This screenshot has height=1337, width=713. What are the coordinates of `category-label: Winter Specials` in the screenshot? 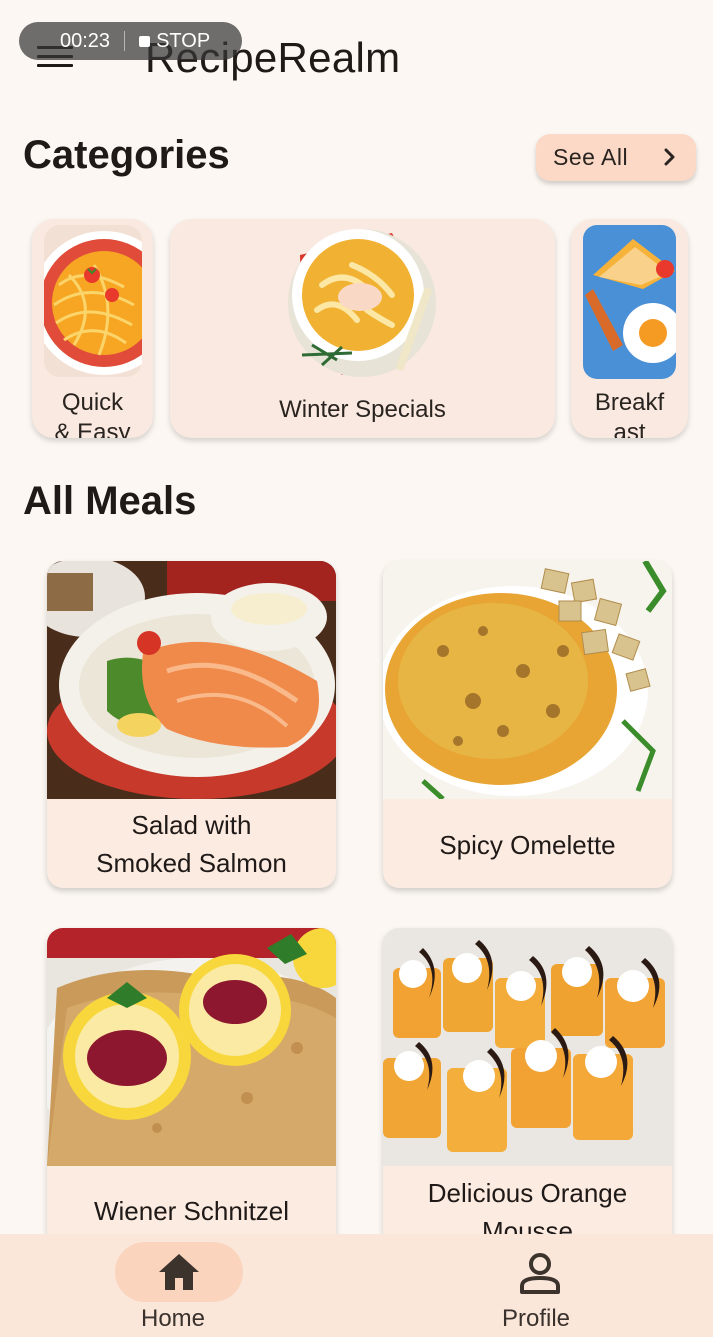 It's located at (362, 409).